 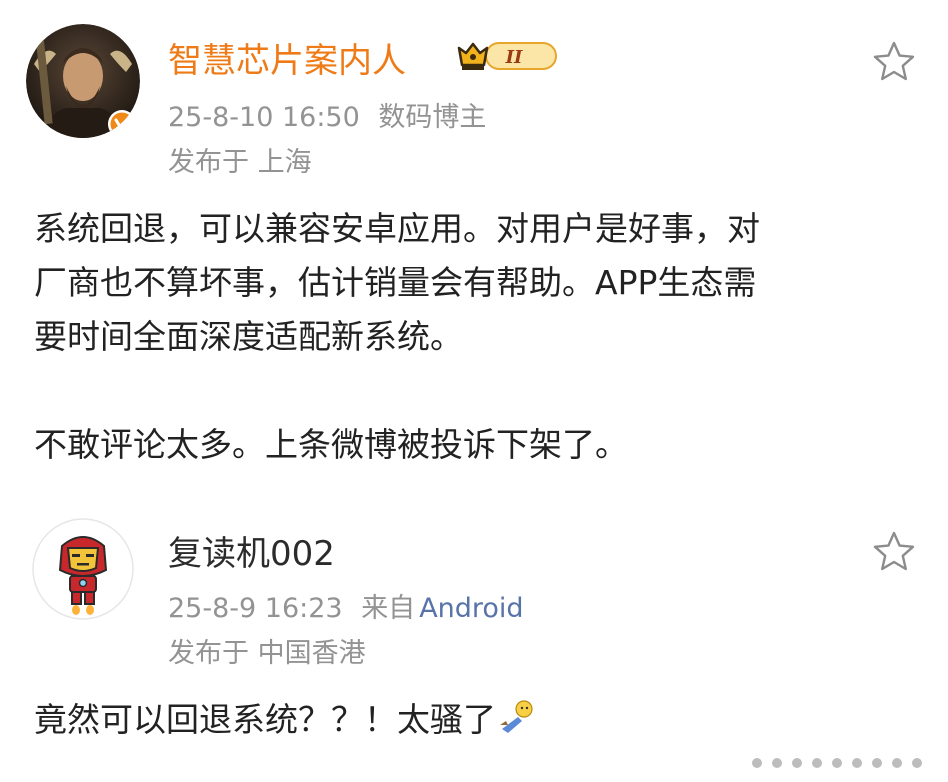 What do you see at coordinates (255, 608) in the screenshot?
I see `post-time: 25-8-9 16:23` at bounding box center [255, 608].